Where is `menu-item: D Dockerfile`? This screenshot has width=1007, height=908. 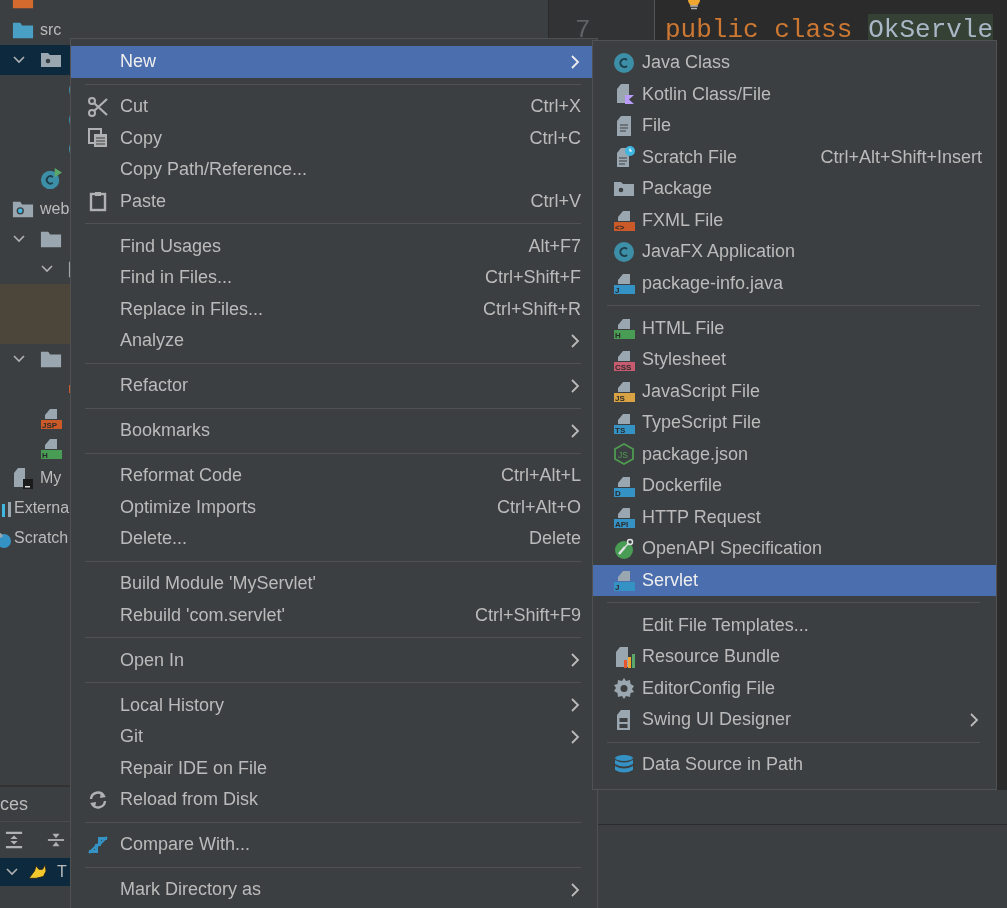 menu-item: D Dockerfile is located at coordinates (794, 486).